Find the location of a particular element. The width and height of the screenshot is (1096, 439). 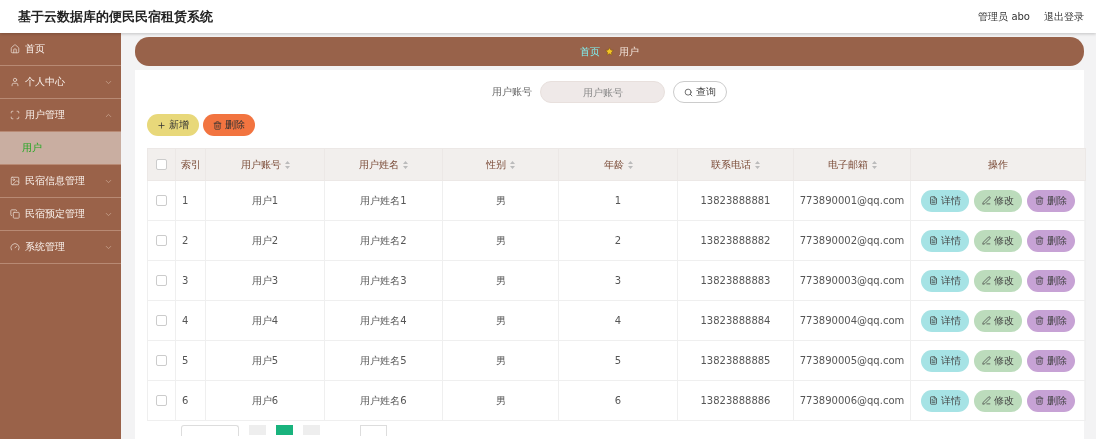

admin-user-label: 管理员 abo is located at coordinates (1004, 16).